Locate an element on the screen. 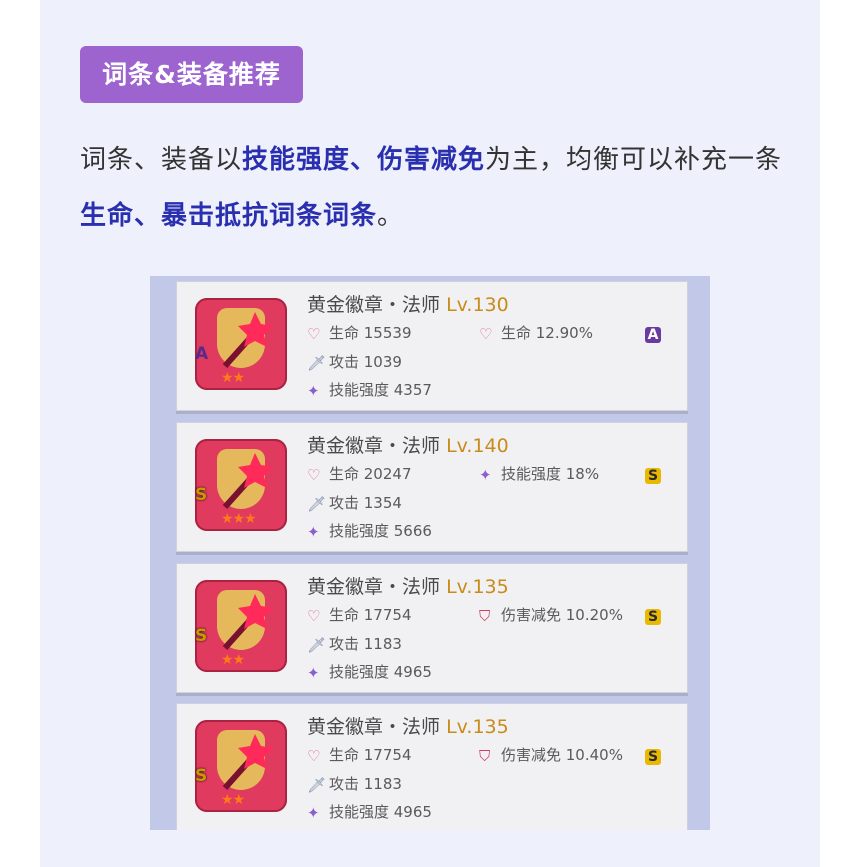 The height and width of the screenshot is (867, 860). substat: ⛉ 伤害减免 10.40% is located at coordinates (551, 755).